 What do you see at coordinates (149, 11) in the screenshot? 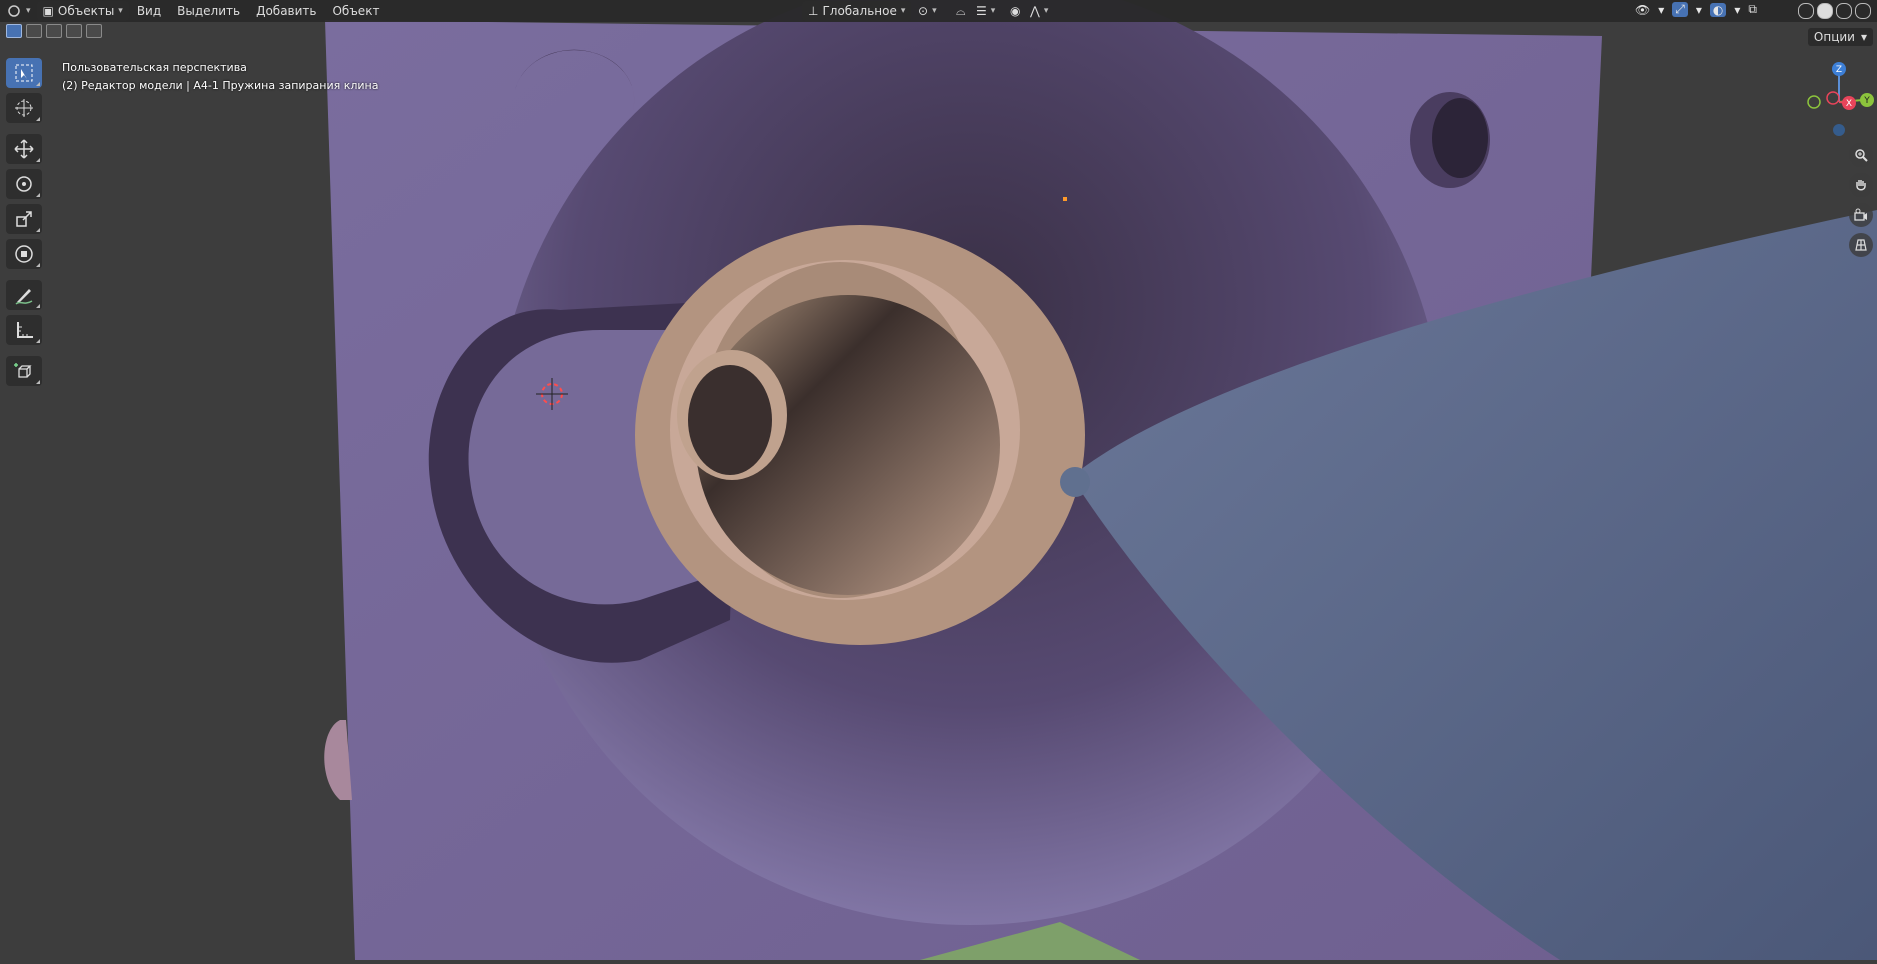
I see `menu-view: Вид` at bounding box center [149, 11].